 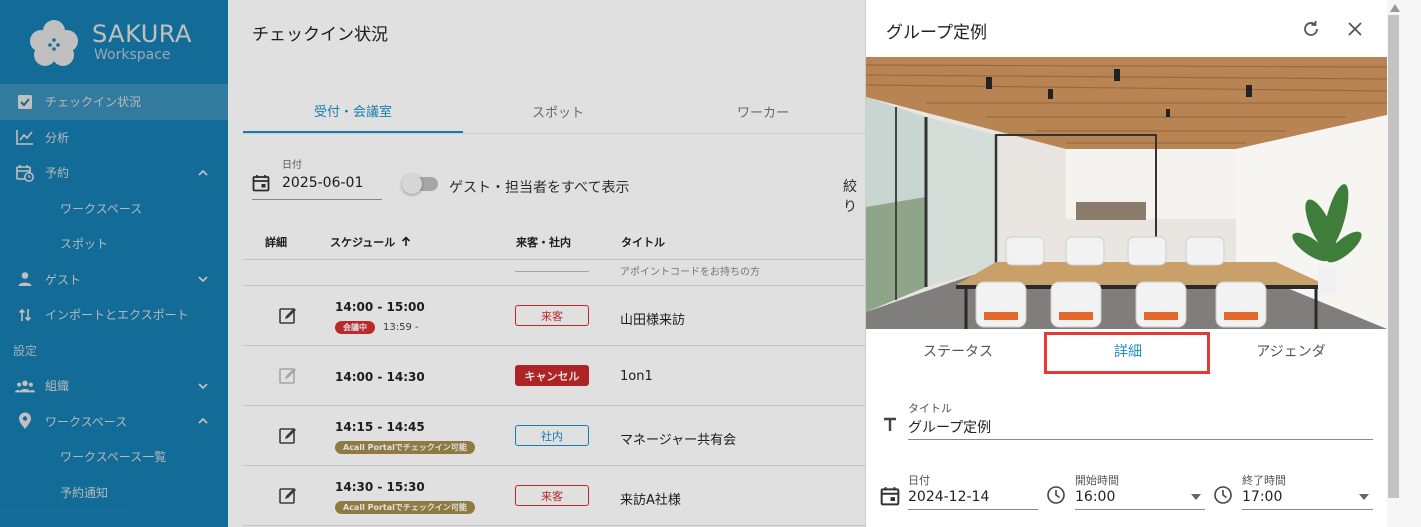 I want to click on group-icon, so click(x=25, y=386).